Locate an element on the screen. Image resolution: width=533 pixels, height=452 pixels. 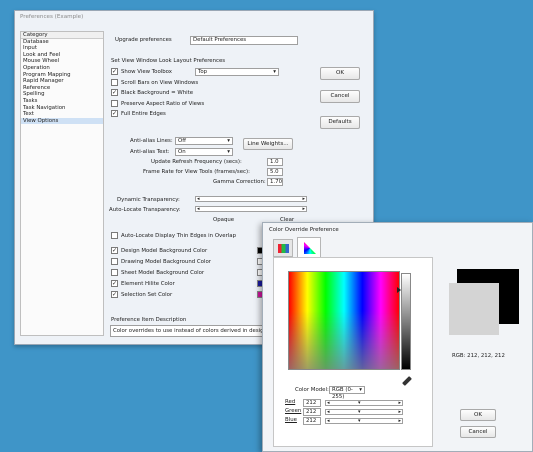
swatches-icon is located at coordinates (283, 248).